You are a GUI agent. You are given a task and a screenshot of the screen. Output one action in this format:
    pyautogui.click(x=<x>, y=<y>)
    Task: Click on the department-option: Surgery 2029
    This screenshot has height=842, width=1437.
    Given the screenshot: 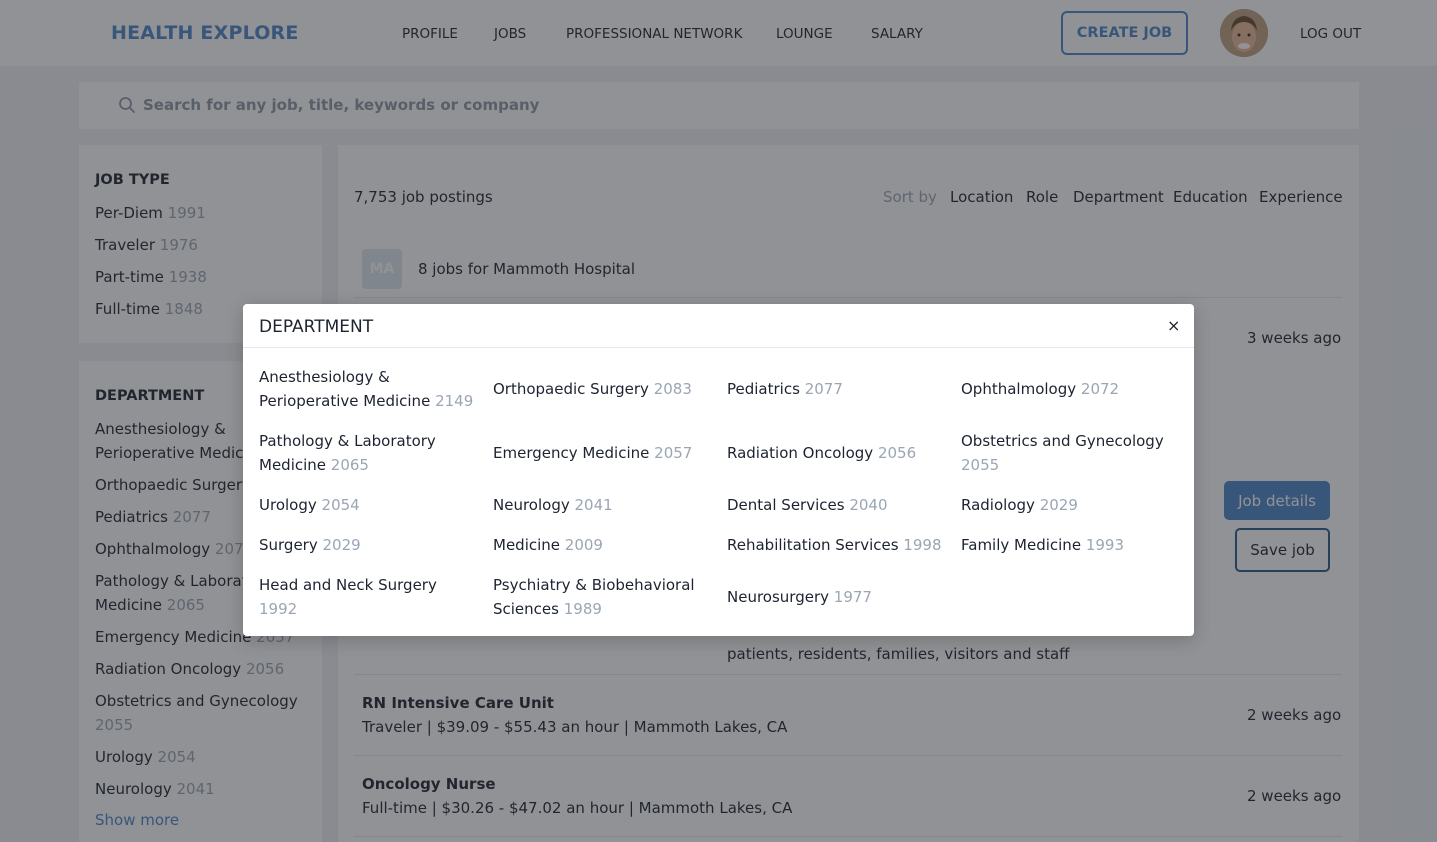 What is the action you would take?
    pyautogui.click(x=366, y=545)
    